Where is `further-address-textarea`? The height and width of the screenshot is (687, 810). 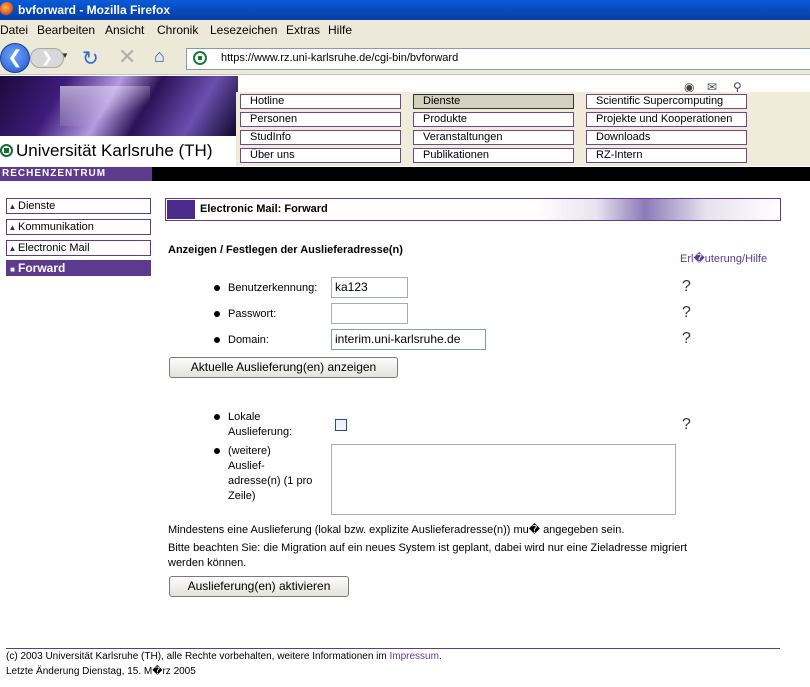 further-address-textarea is located at coordinates (503, 479).